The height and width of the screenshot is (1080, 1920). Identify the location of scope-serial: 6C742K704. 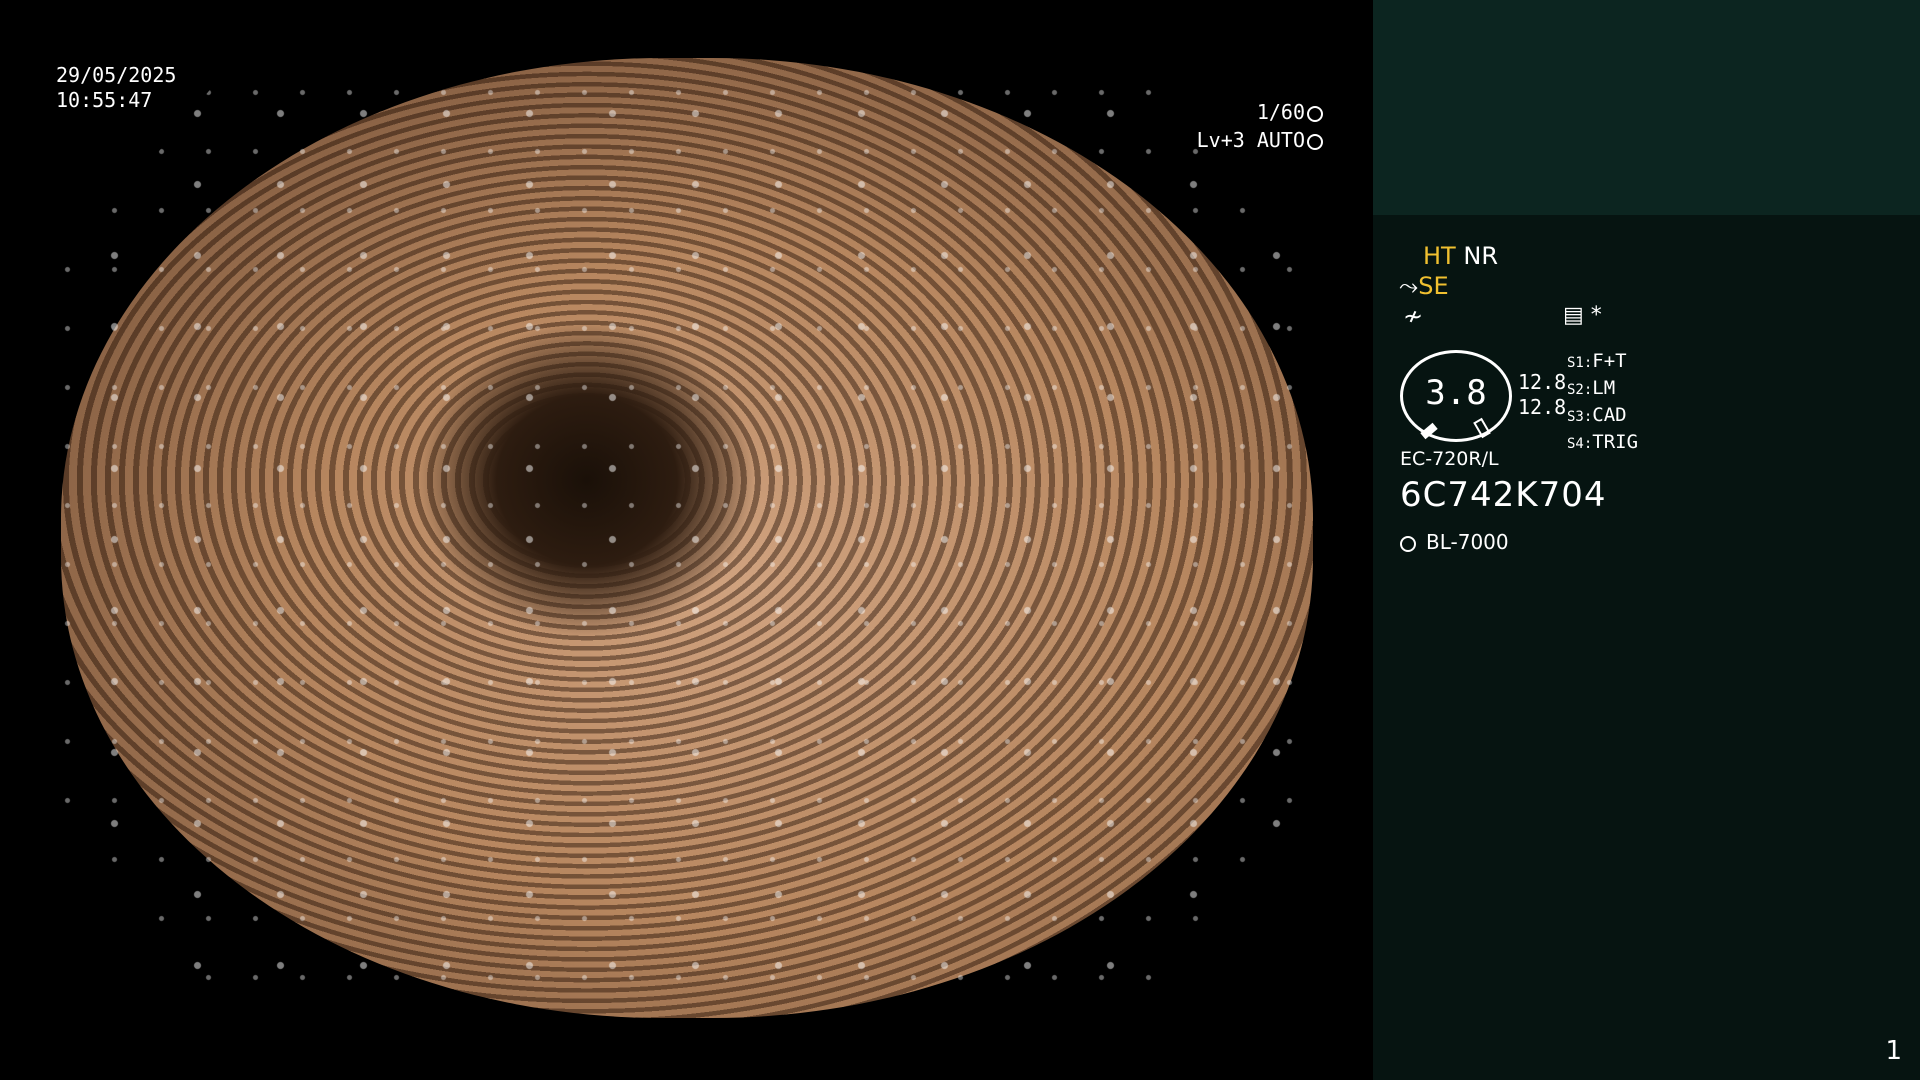
(1503, 495).